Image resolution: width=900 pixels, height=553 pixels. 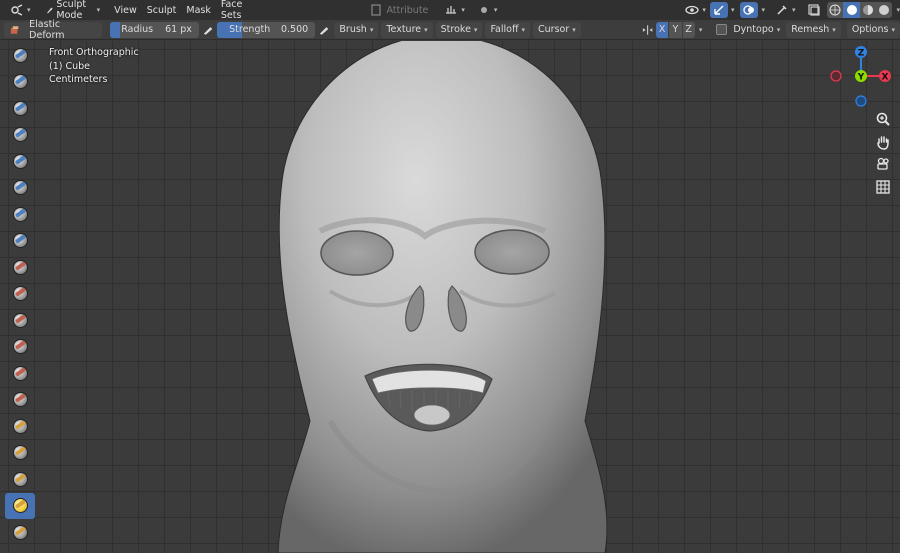 What do you see at coordinates (323, 30) in the screenshot?
I see `strength-pressure-icon` at bounding box center [323, 30].